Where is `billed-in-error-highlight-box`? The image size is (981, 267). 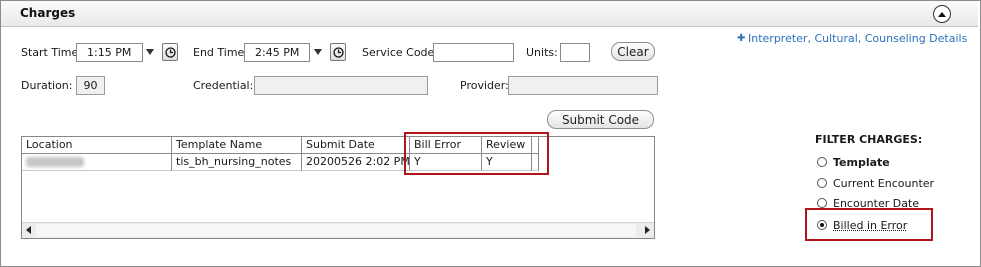 billed-in-error-highlight-box is located at coordinates (869, 224).